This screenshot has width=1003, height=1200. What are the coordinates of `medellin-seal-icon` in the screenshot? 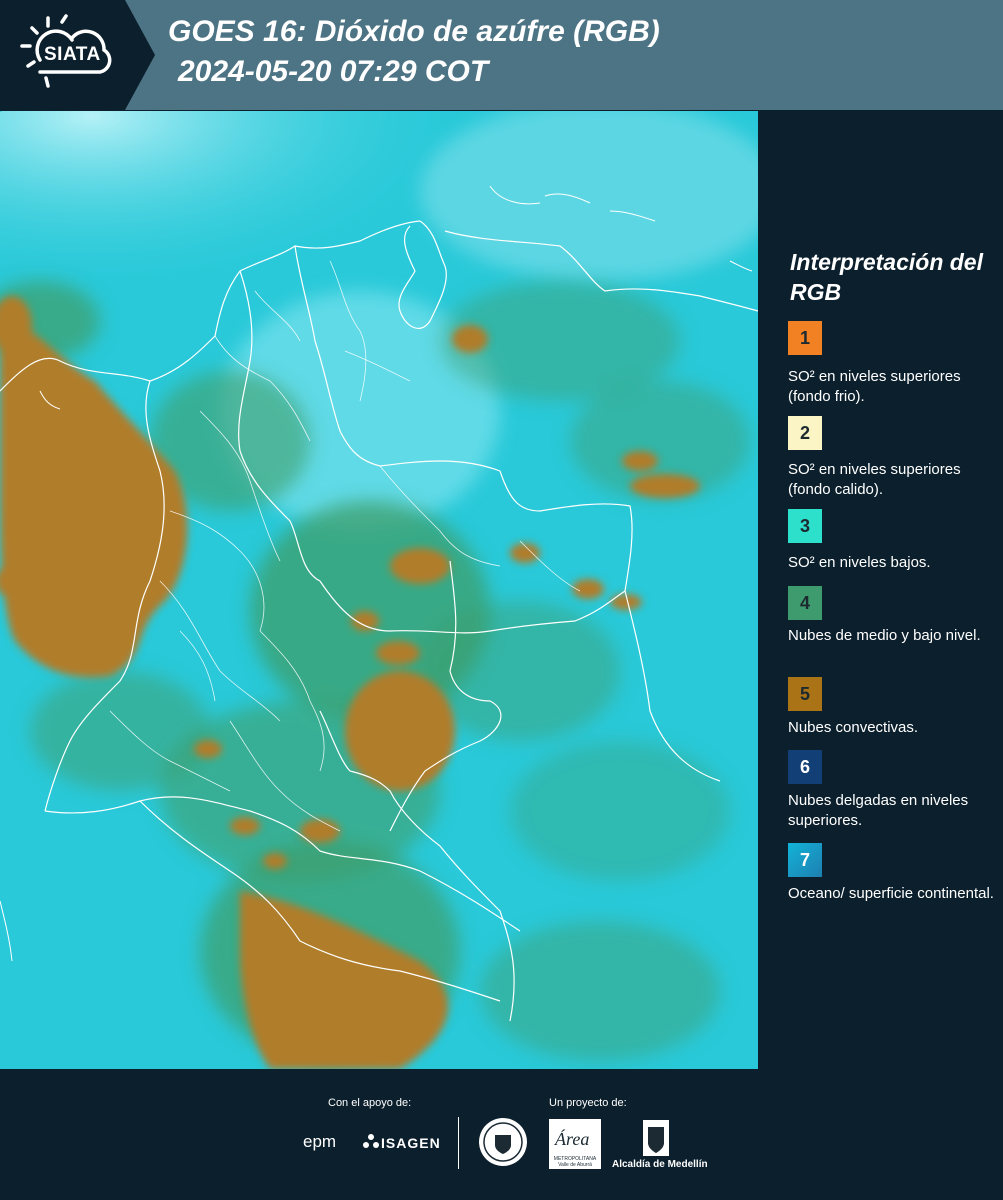 It's located at (503, 1142).